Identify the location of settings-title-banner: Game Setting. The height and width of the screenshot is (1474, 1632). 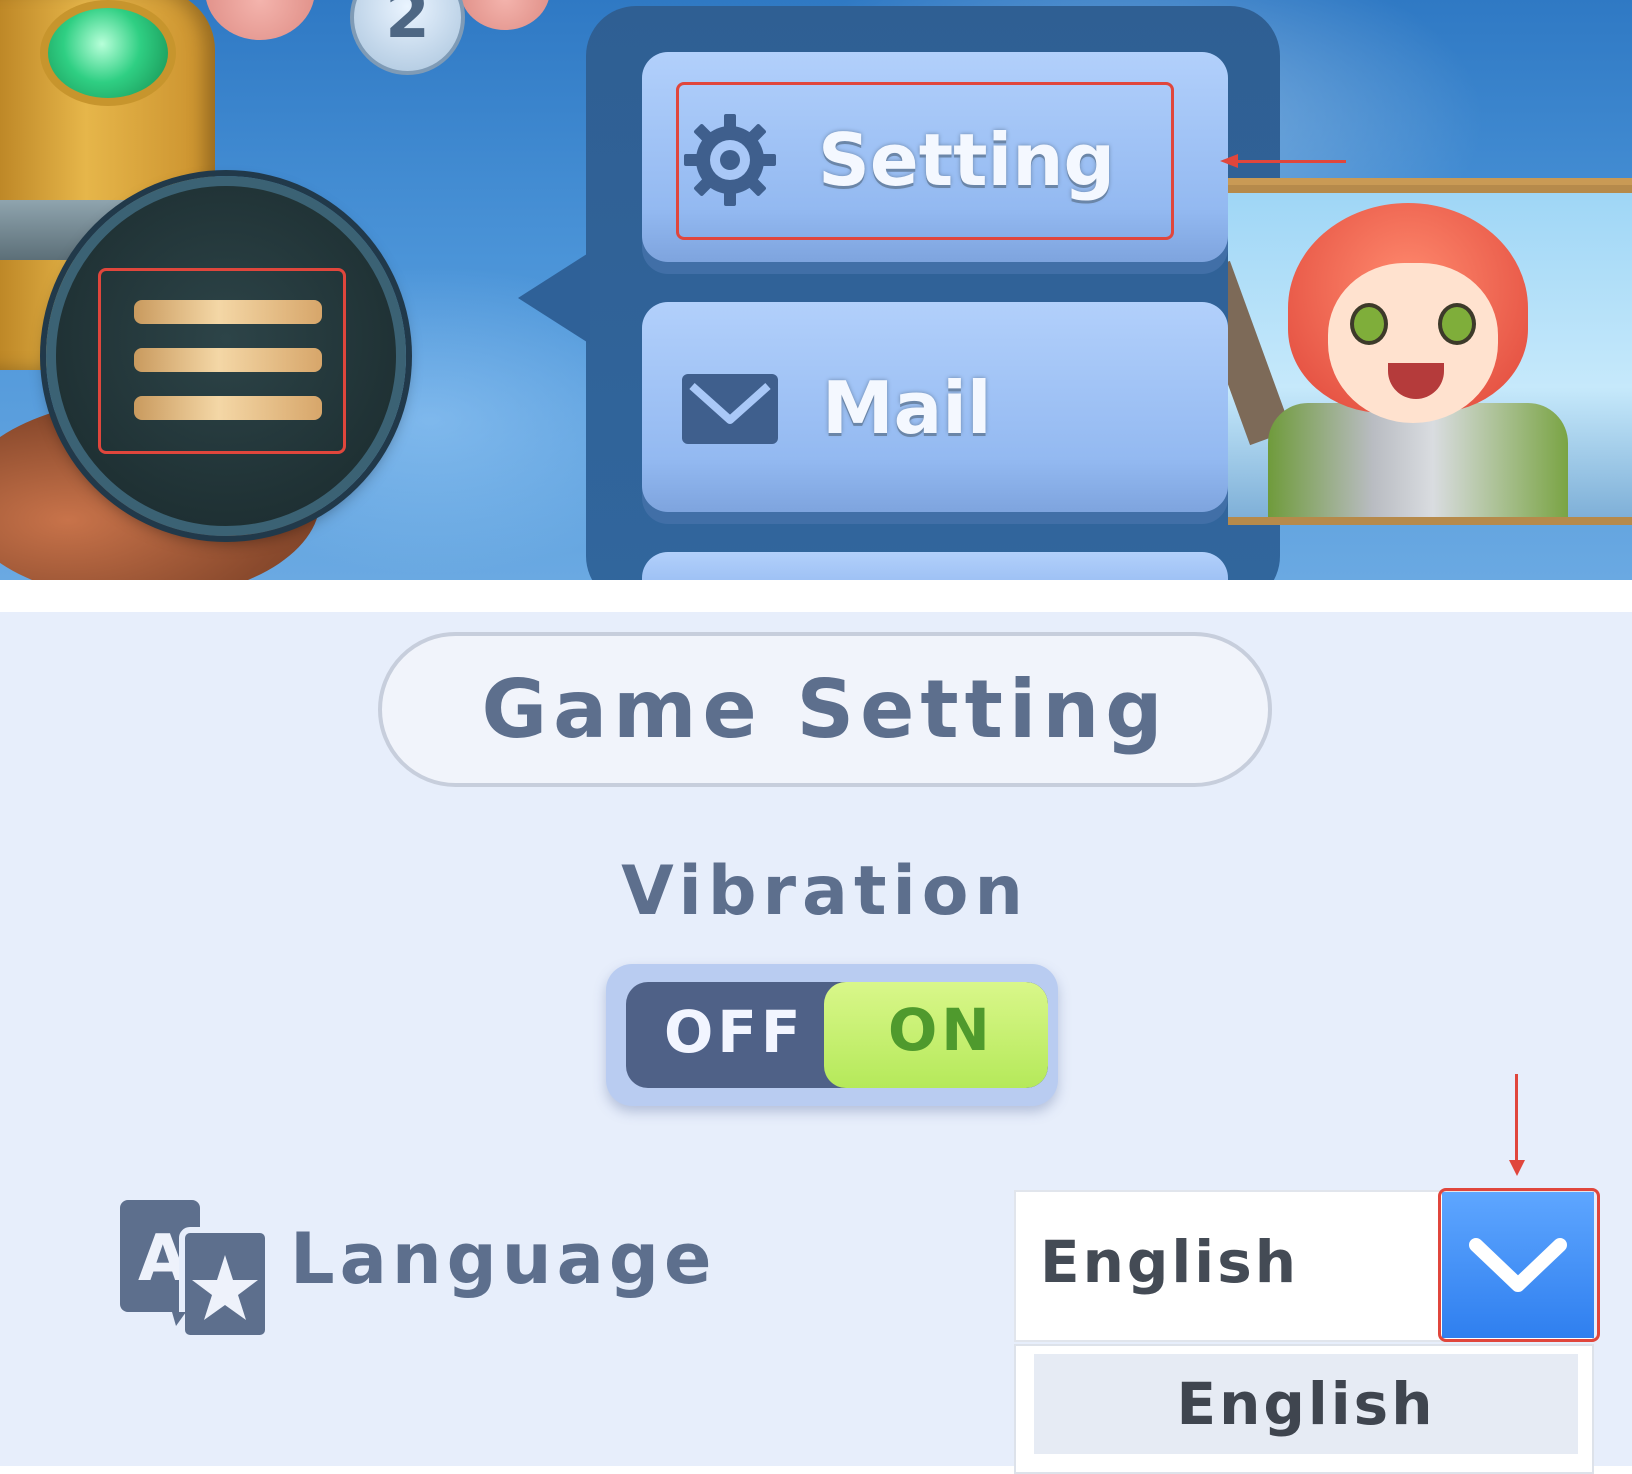
(825, 709).